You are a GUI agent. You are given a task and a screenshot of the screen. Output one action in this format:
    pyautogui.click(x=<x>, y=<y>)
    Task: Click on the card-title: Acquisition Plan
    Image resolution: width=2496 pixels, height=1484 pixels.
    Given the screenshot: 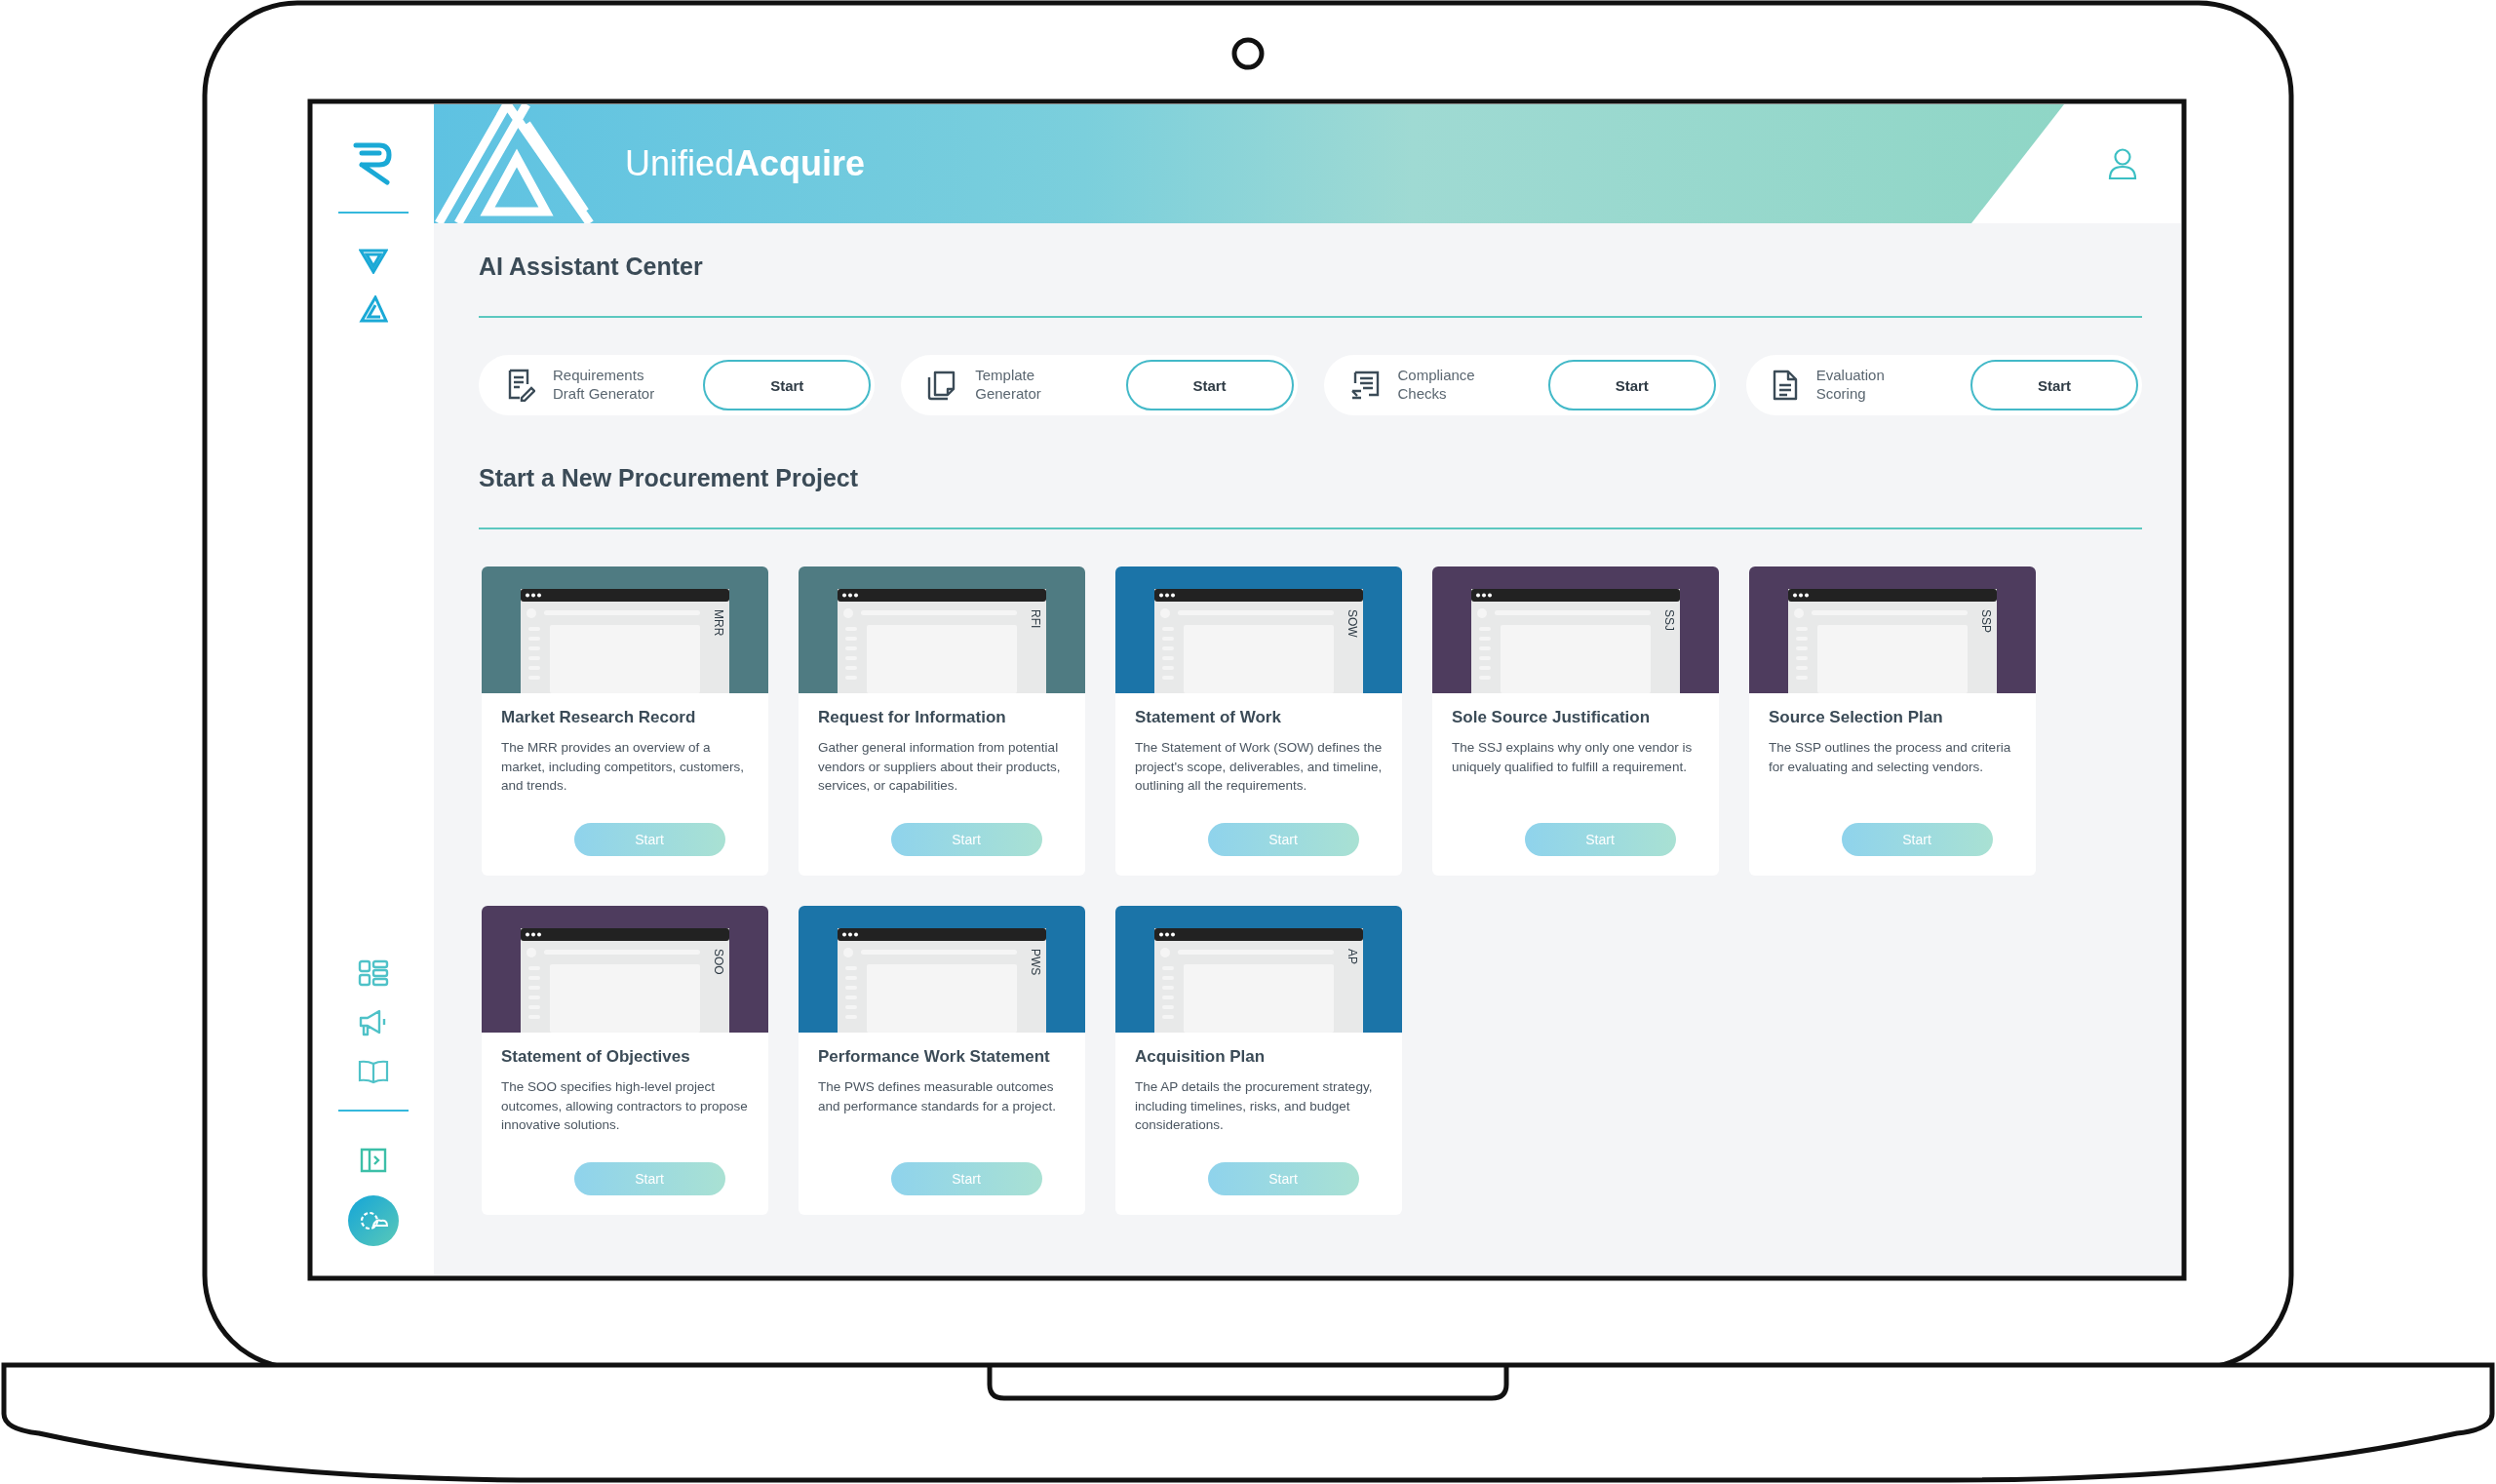 What is the action you would take?
    pyautogui.click(x=1201, y=1057)
    